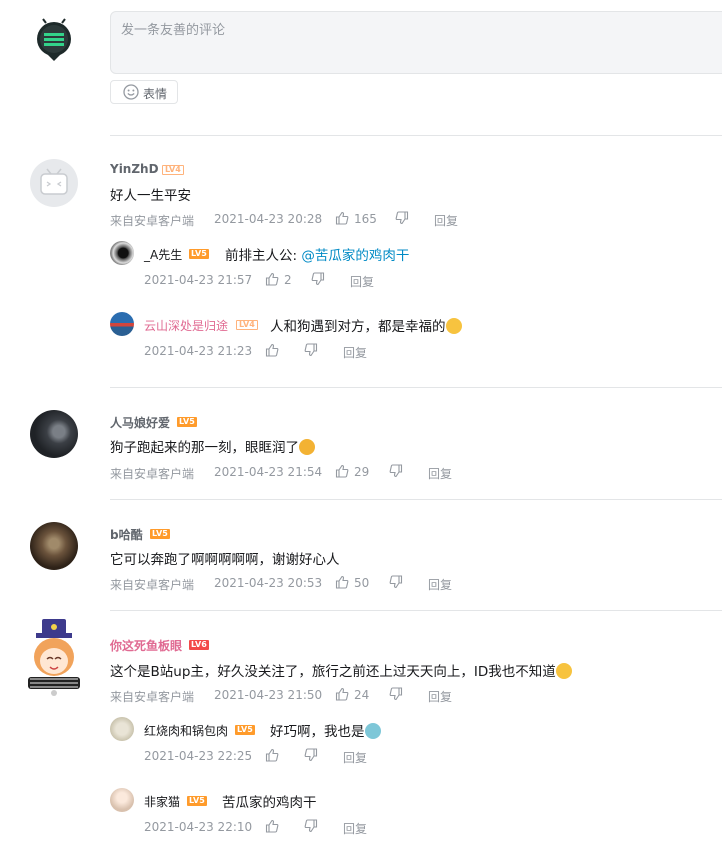  I want to click on emoji-button: 表情, so click(144, 92).